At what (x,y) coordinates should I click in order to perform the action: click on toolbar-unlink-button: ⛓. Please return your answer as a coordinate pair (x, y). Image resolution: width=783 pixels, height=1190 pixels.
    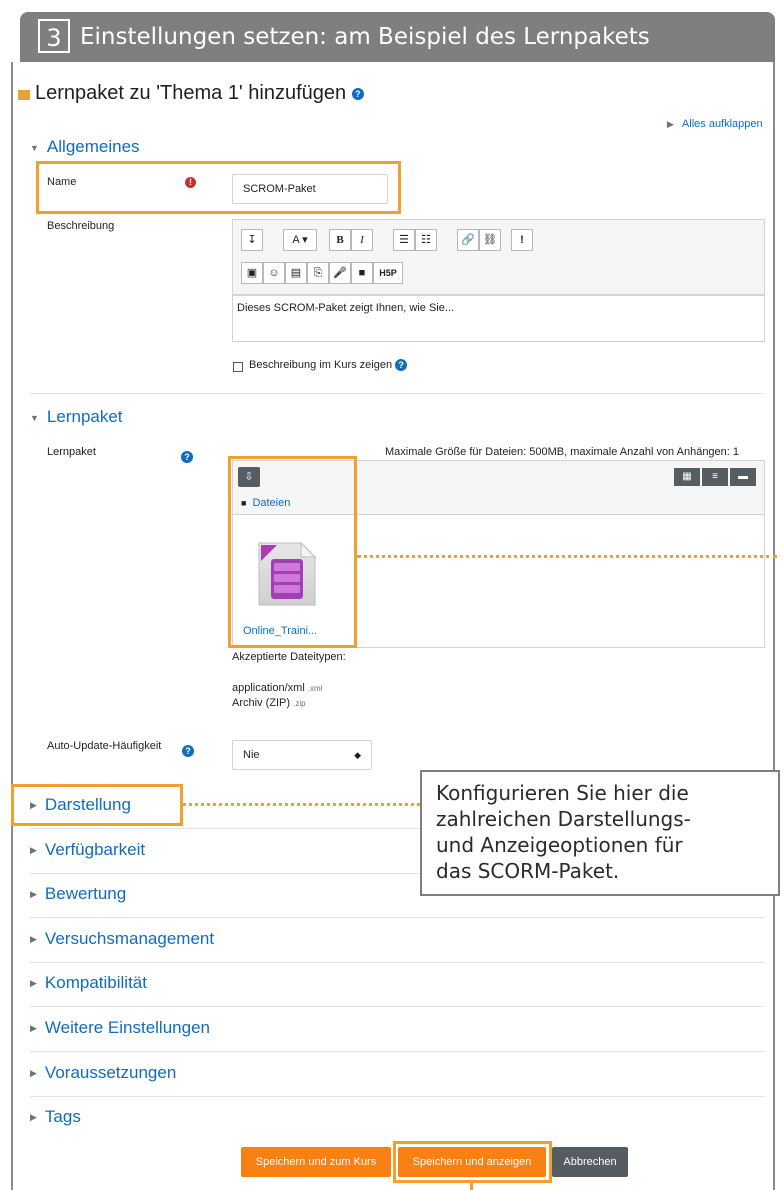
    Looking at the image, I should click on (490, 240).